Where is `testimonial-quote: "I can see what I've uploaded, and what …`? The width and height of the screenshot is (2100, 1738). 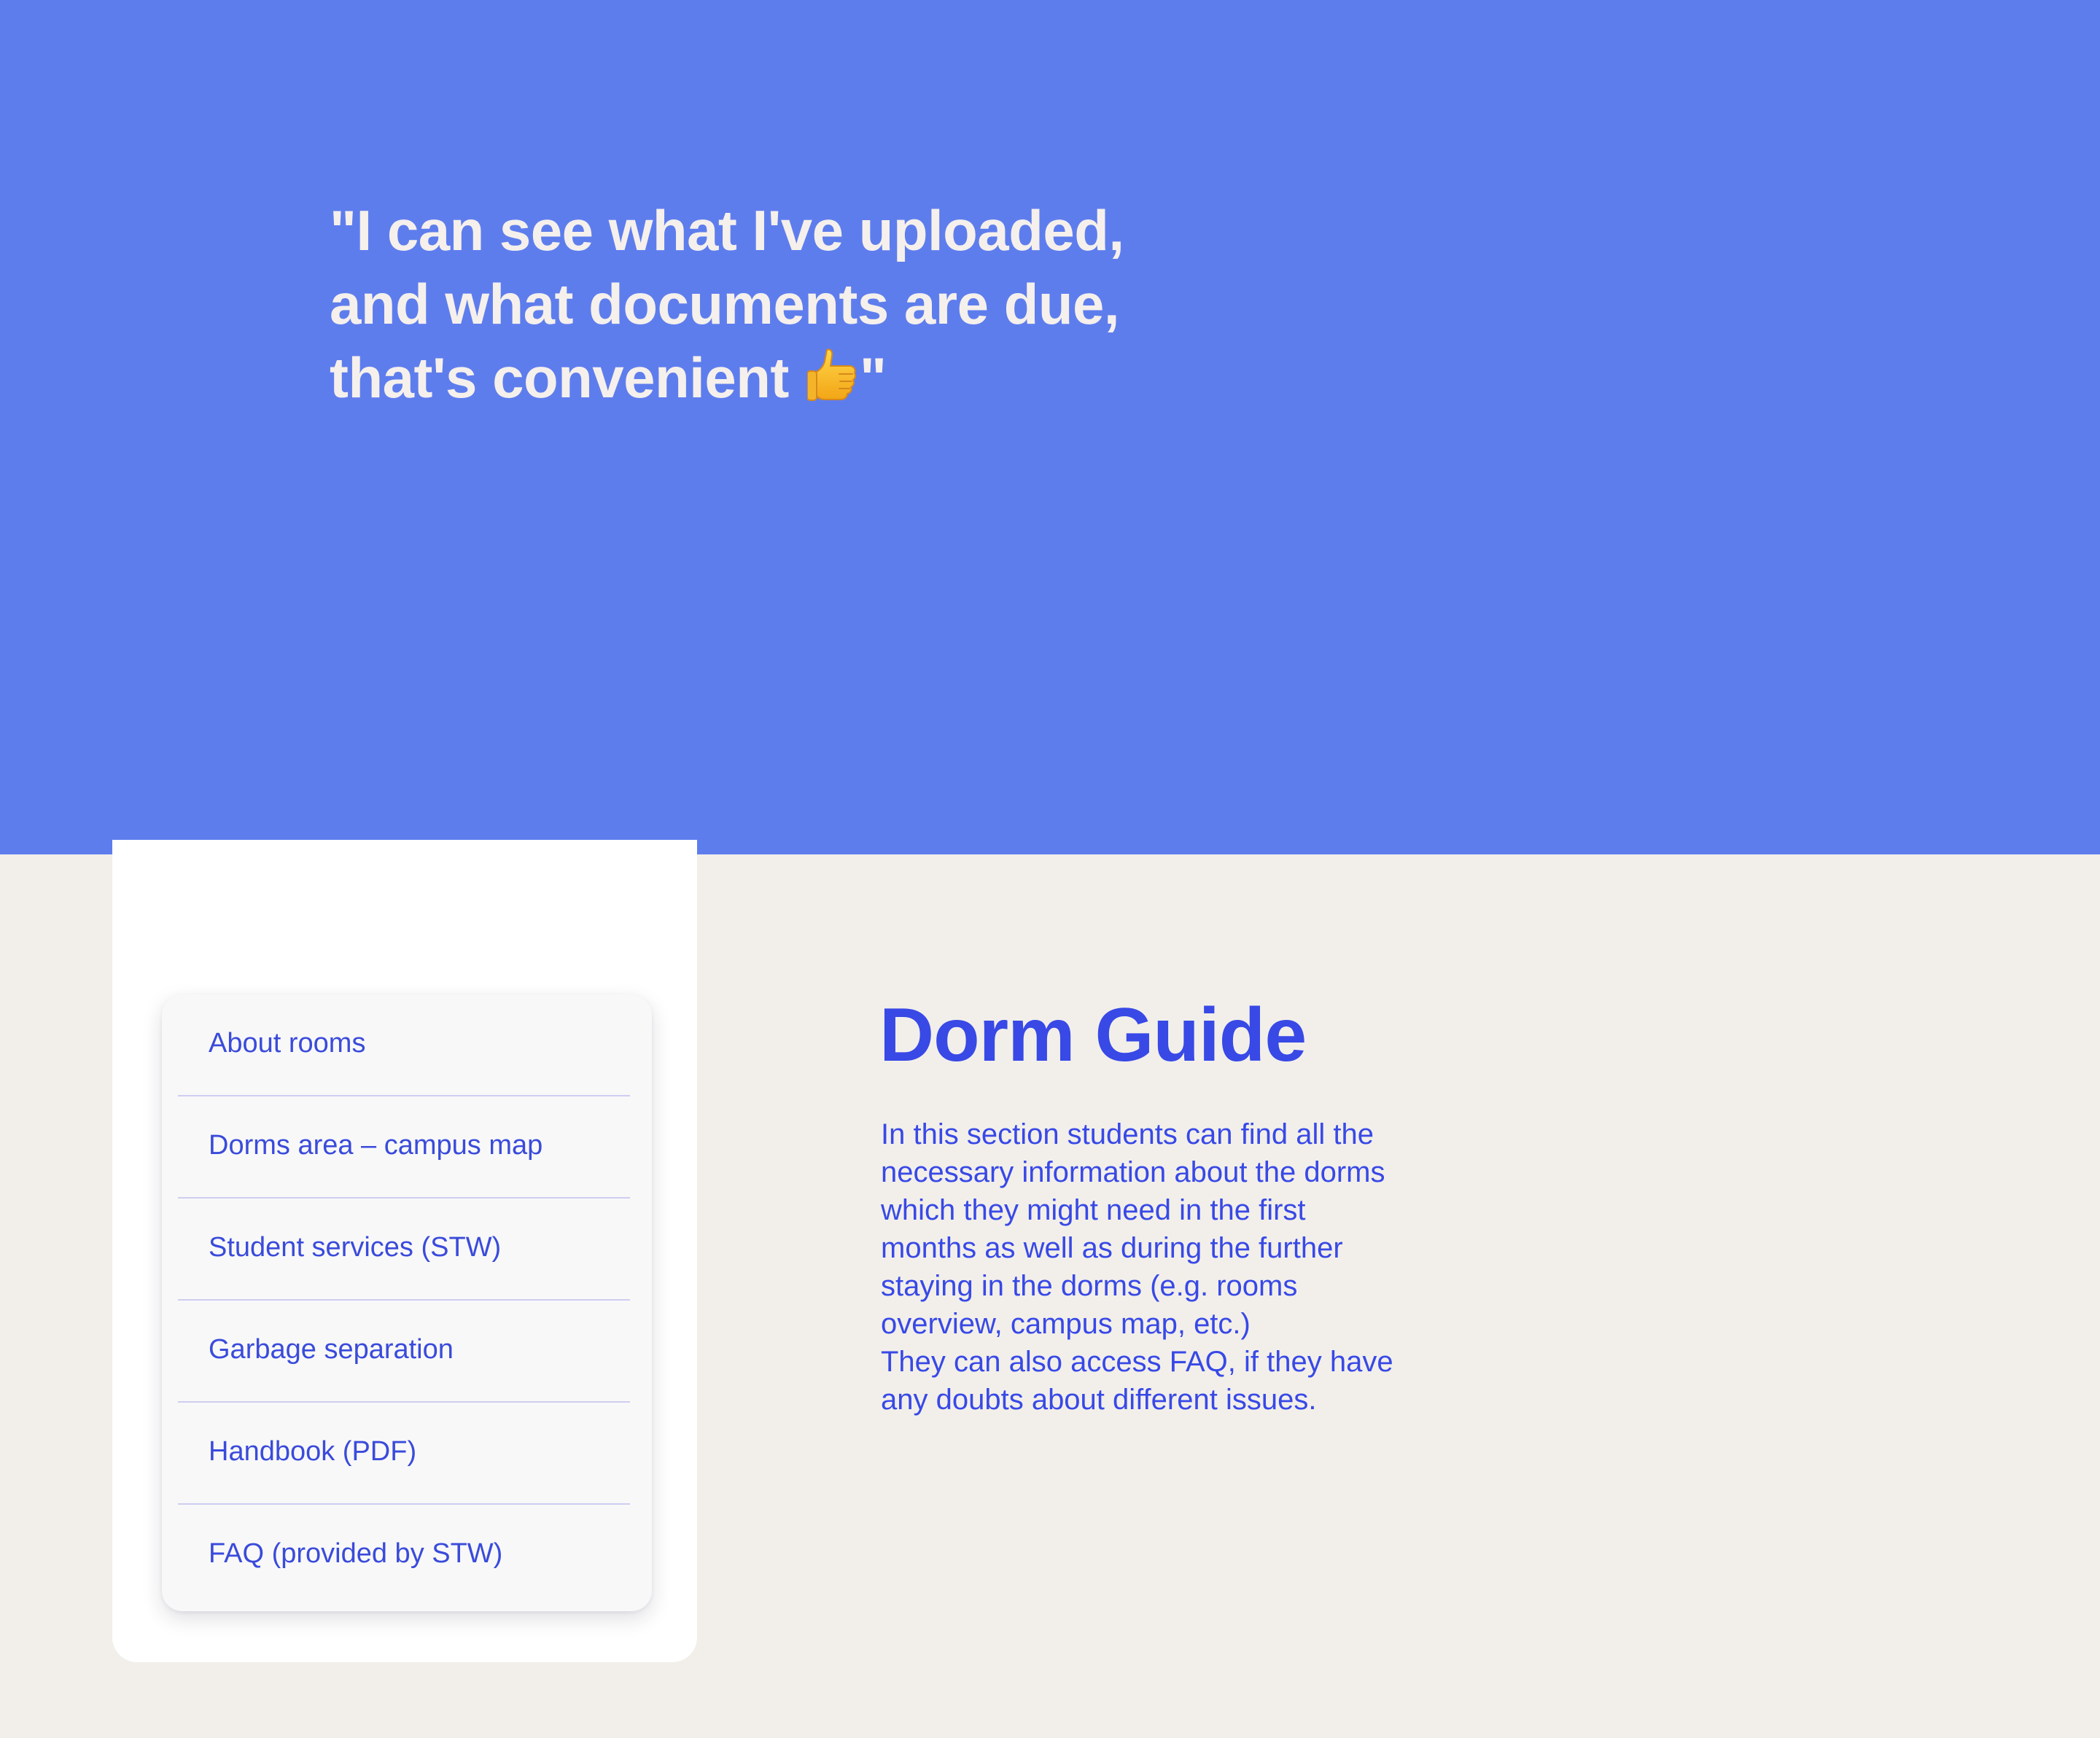
testimonial-quote: "I can see what I've uploaded, and what … is located at coordinates (804, 304).